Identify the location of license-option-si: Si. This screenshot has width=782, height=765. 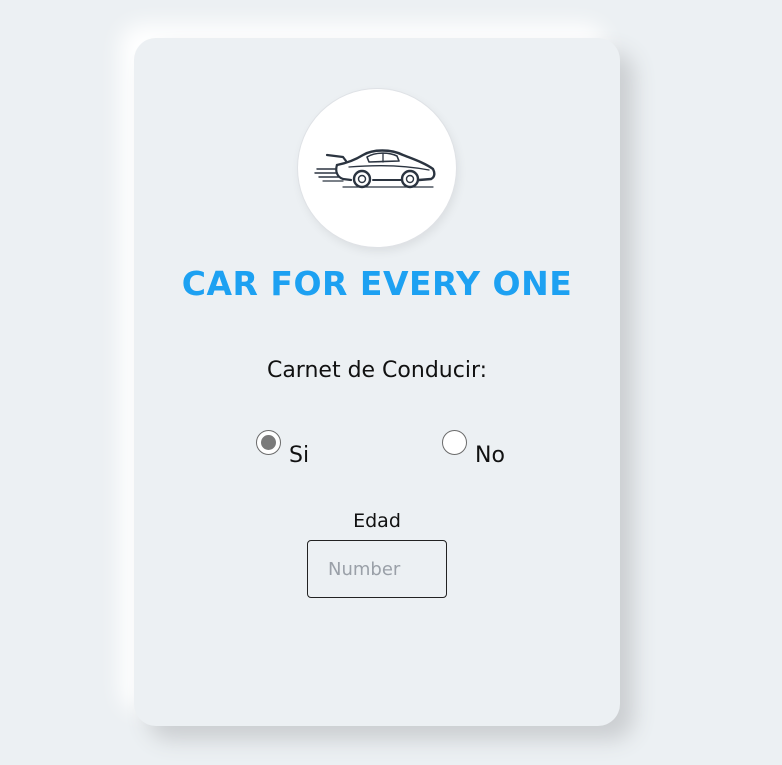
(282, 448).